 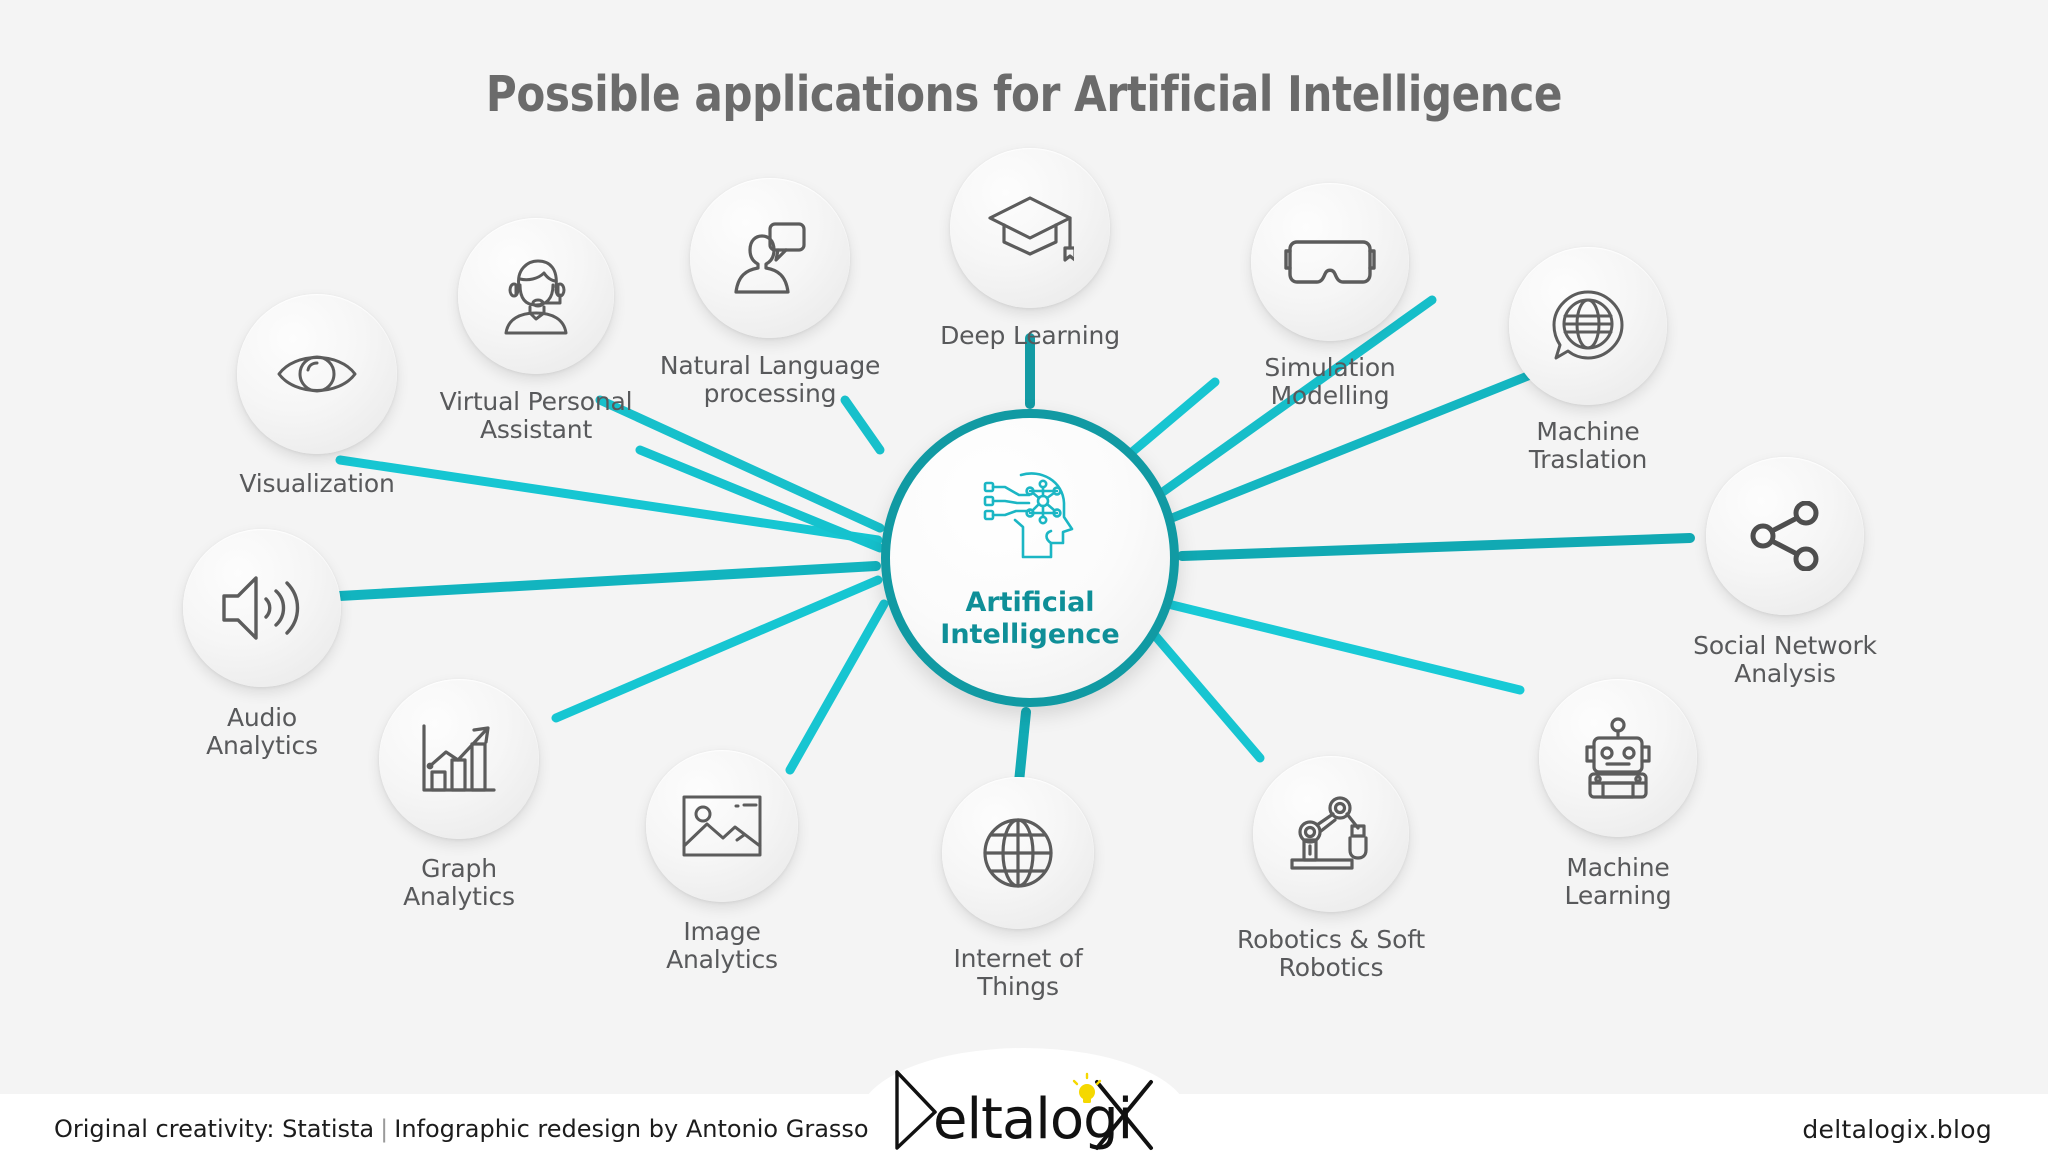 I want to click on visualization-bubble, so click(x=317, y=374).